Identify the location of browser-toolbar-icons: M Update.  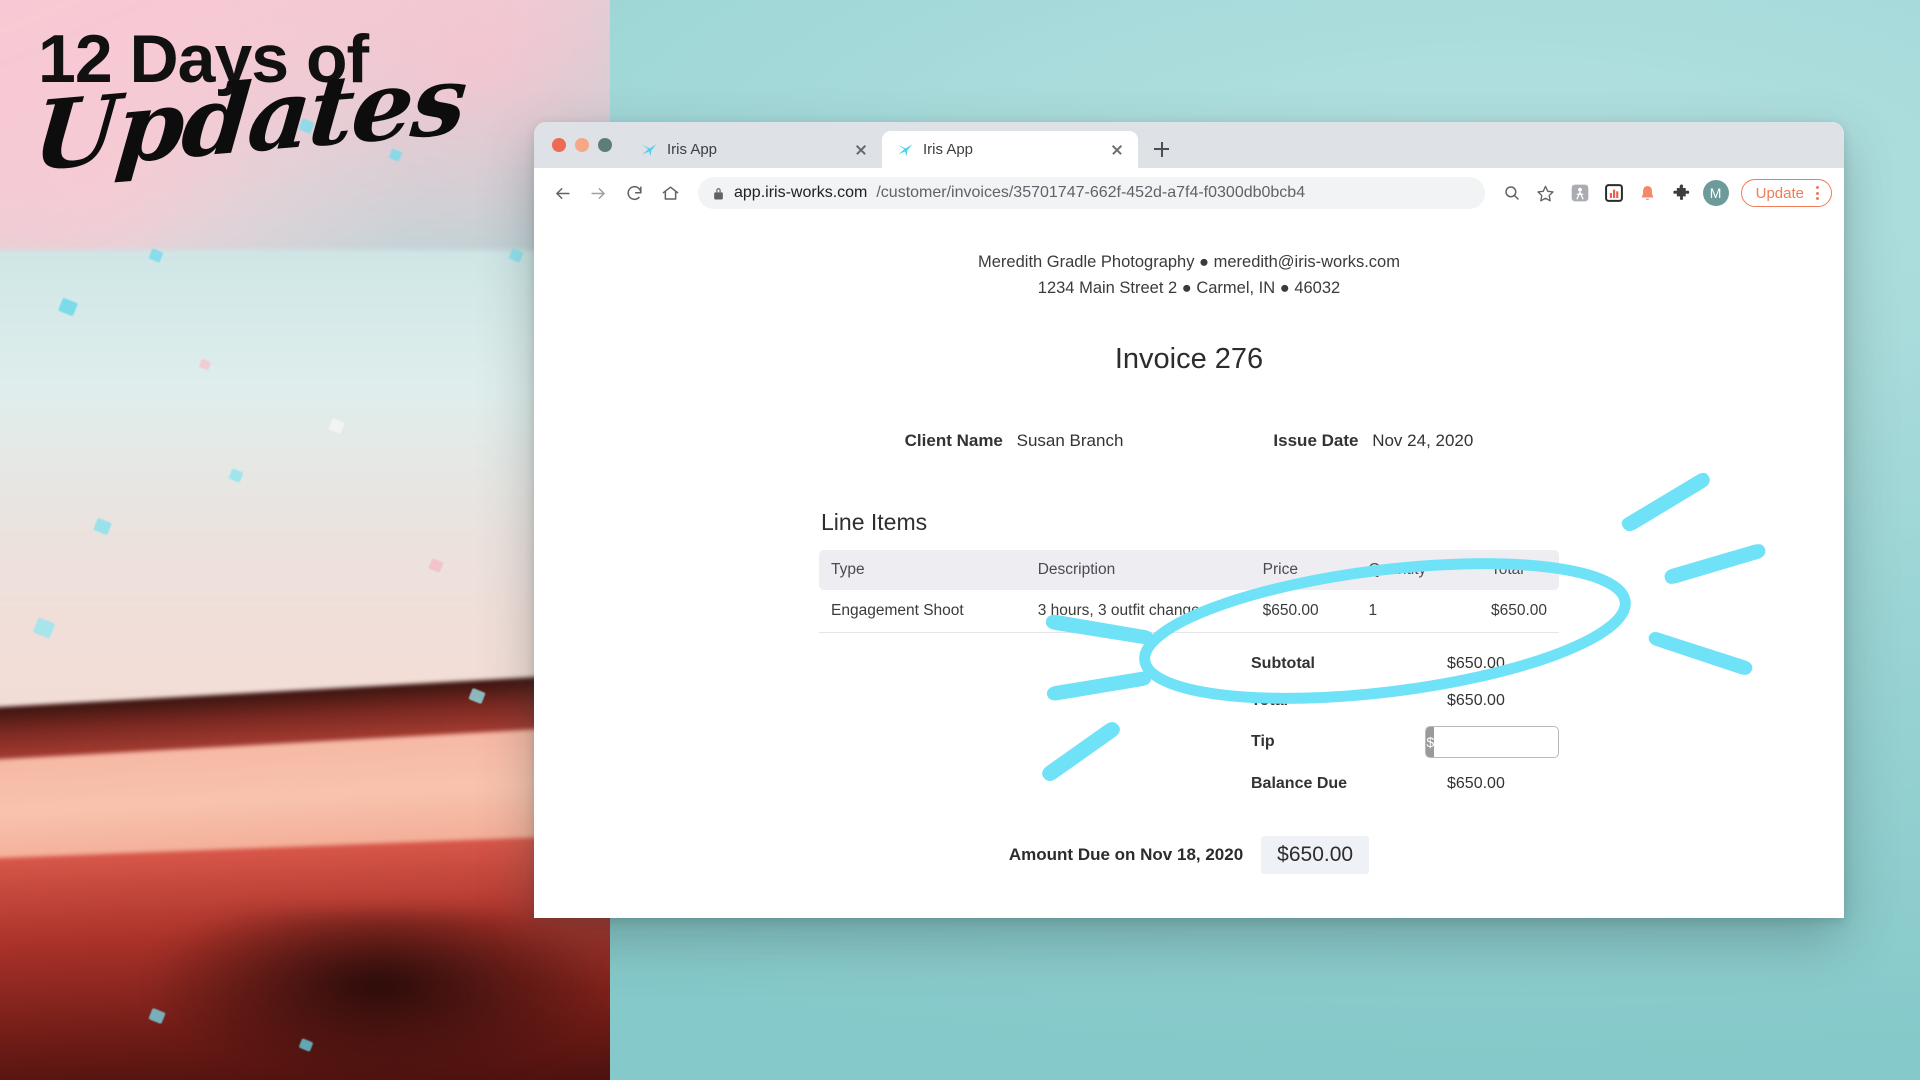
(1664, 193).